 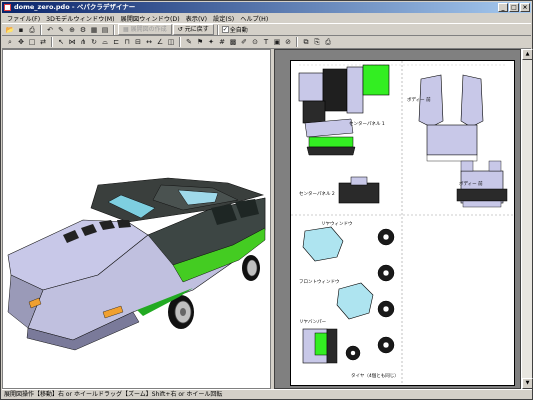 I want to click on paste-icon: ⎘, so click(x=317, y=42).